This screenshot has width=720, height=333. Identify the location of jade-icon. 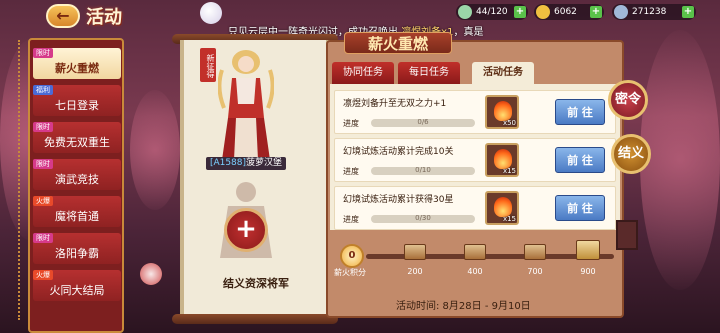
(465, 12).